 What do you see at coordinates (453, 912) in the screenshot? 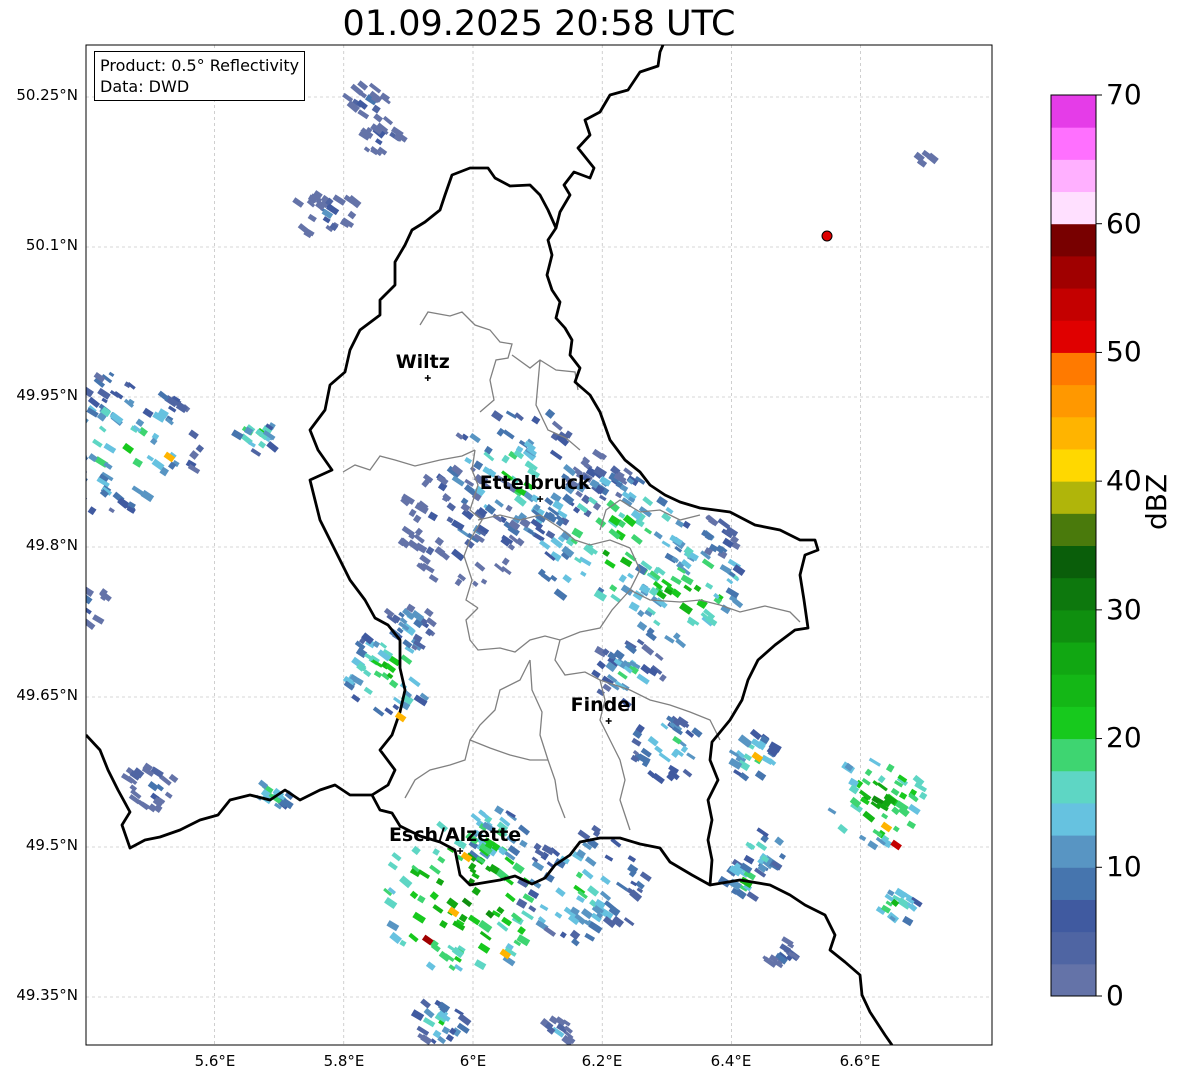
I see `echo-core` at bounding box center [453, 912].